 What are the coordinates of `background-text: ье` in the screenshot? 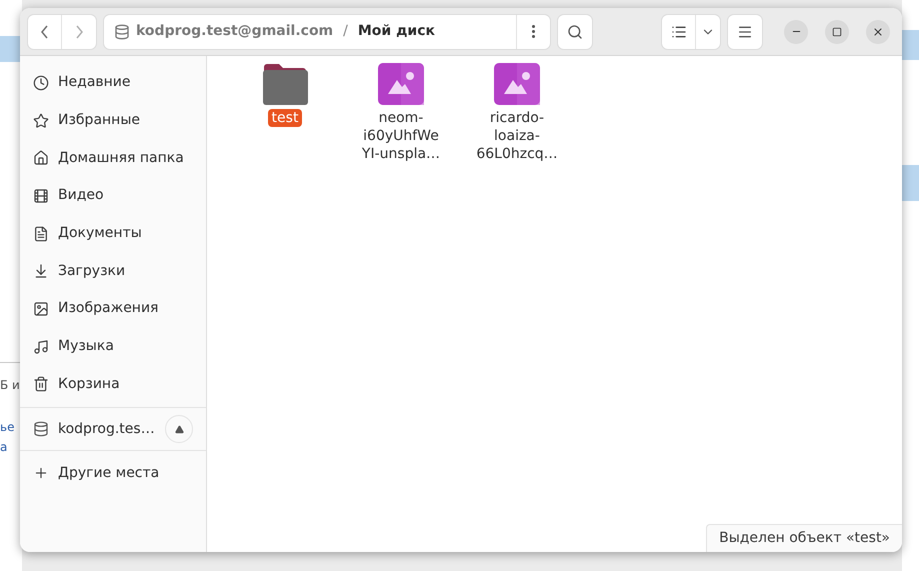 It's located at (8, 427).